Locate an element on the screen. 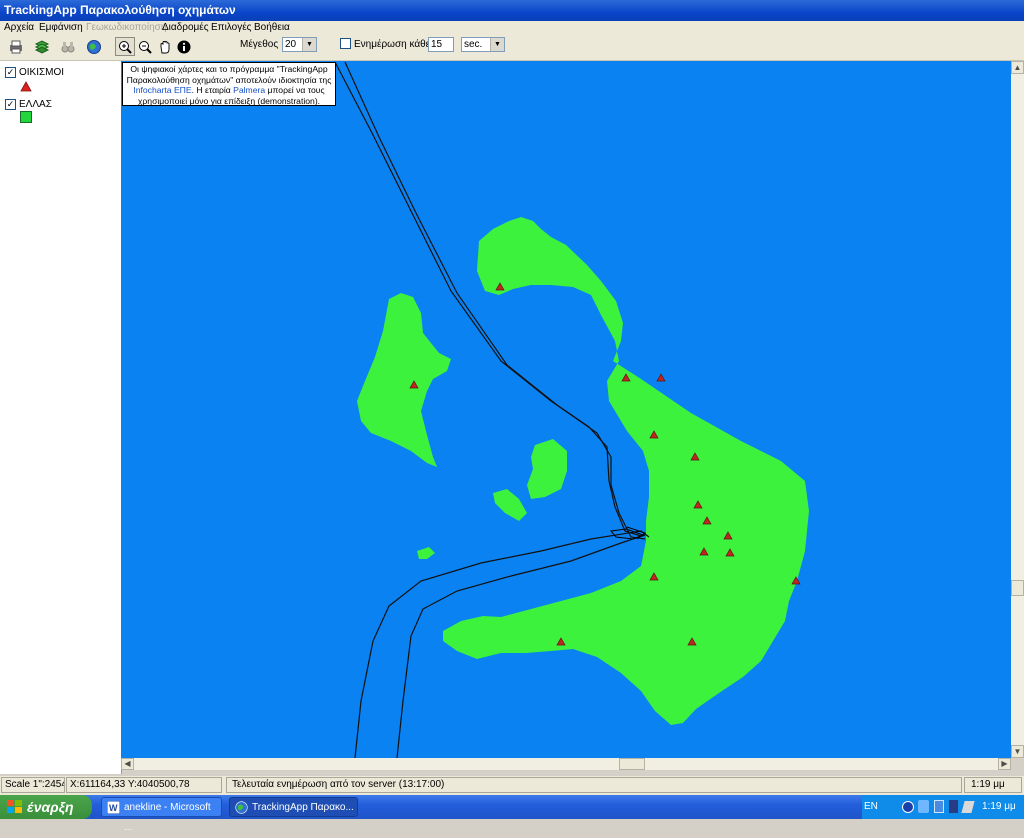 The width and height of the screenshot is (1024, 838). window-title-bar: TrackingApp Παρακολούθηση οχημάτων is located at coordinates (512, 10).